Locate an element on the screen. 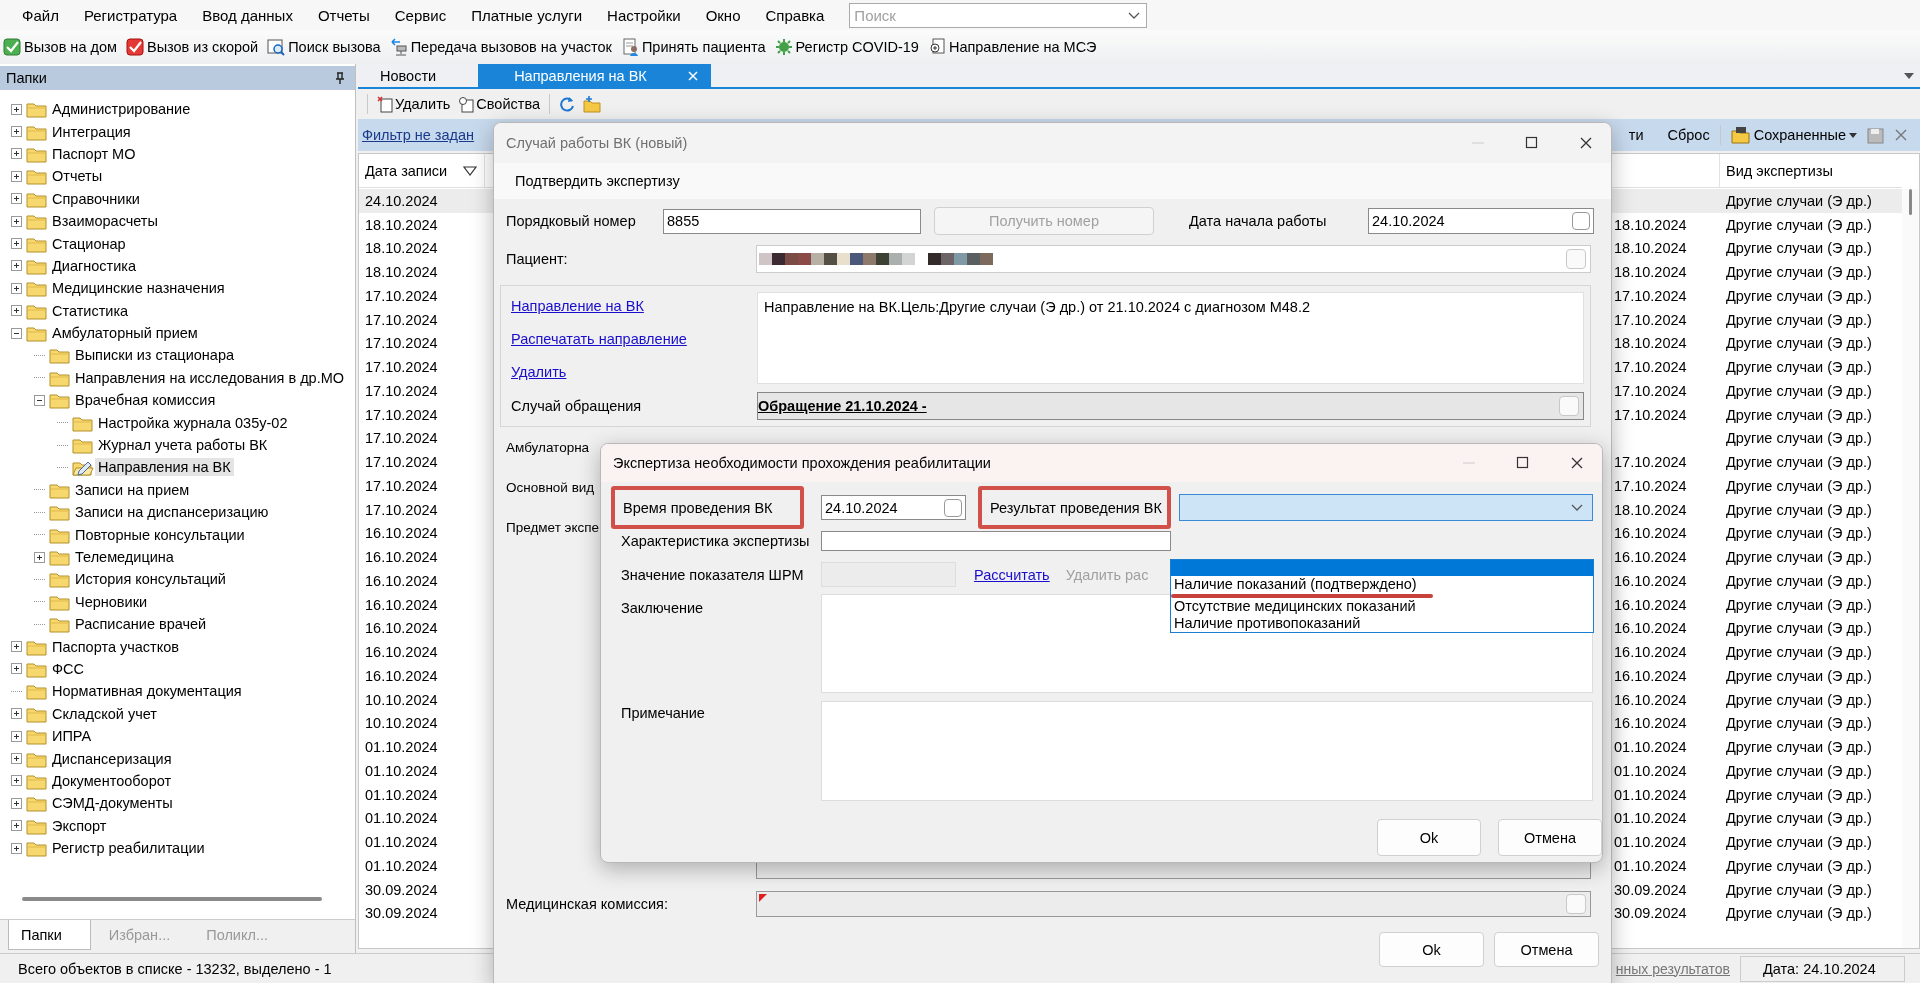  menu-item: Справка is located at coordinates (795, 15).